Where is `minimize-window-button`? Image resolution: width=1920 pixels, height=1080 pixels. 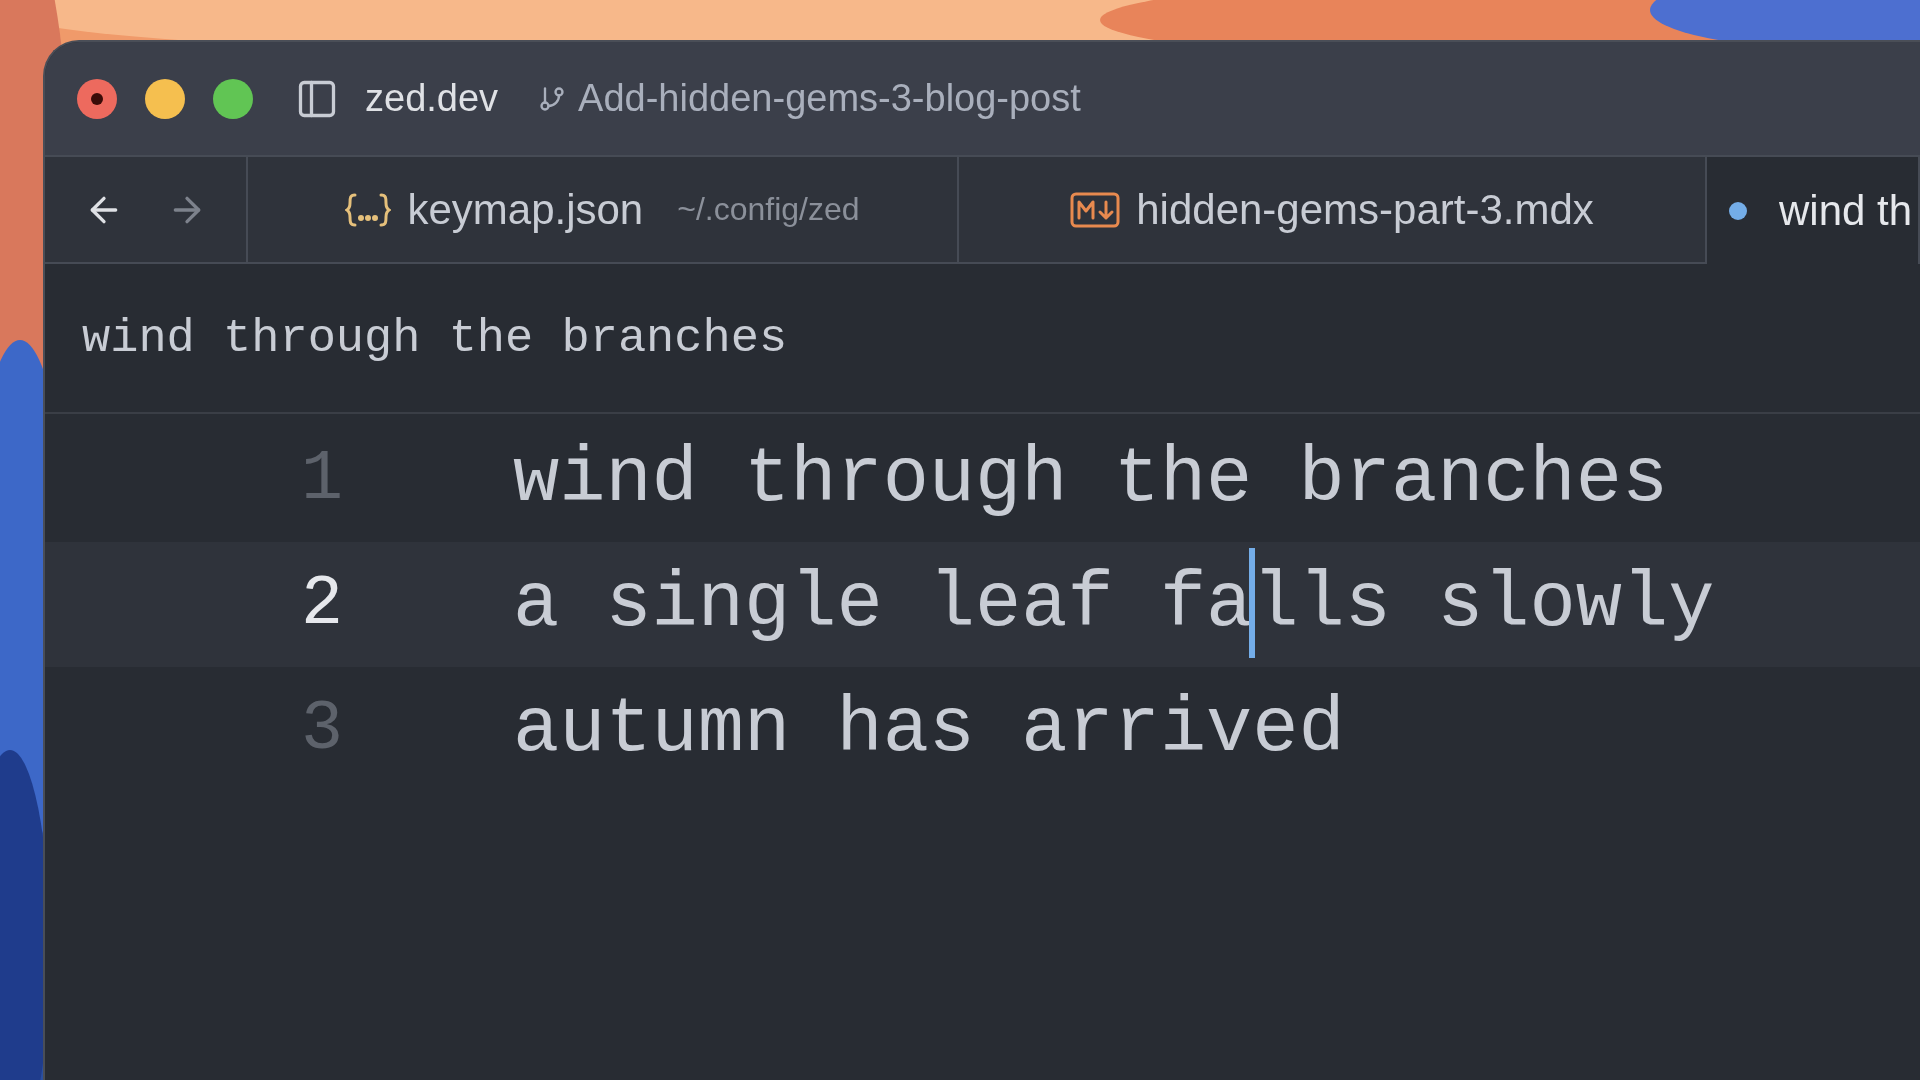 minimize-window-button is located at coordinates (165, 98).